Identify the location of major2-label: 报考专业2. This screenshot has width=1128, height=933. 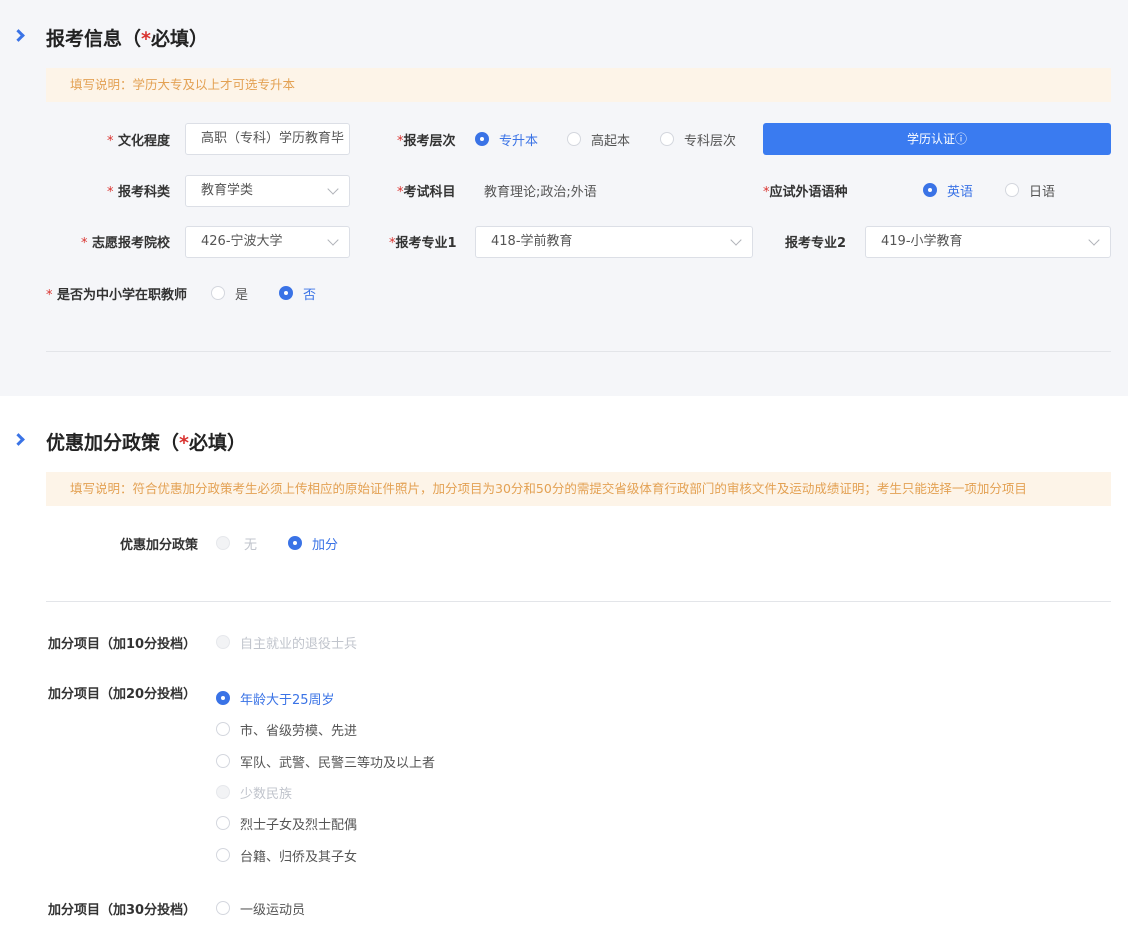
(816, 243).